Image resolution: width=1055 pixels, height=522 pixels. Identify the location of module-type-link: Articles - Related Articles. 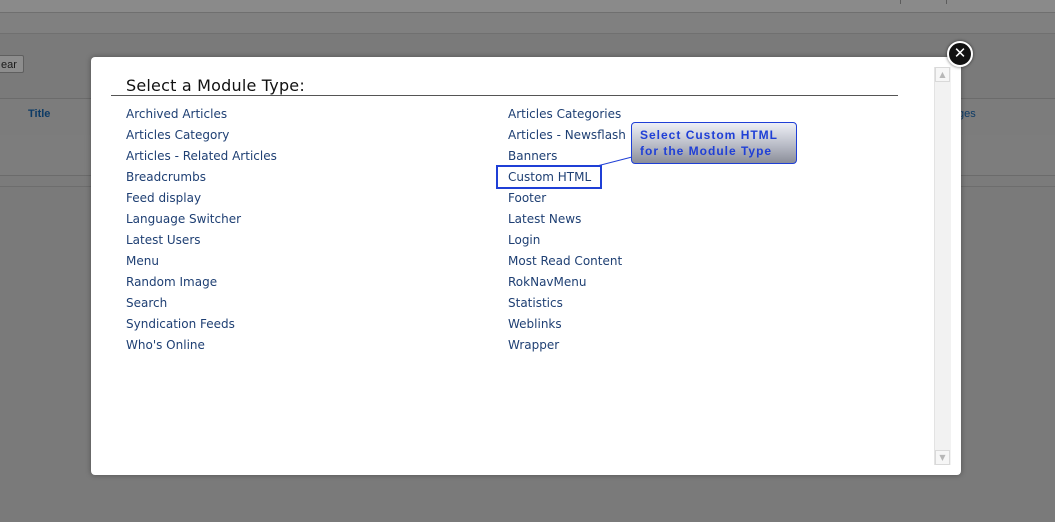
(201, 156).